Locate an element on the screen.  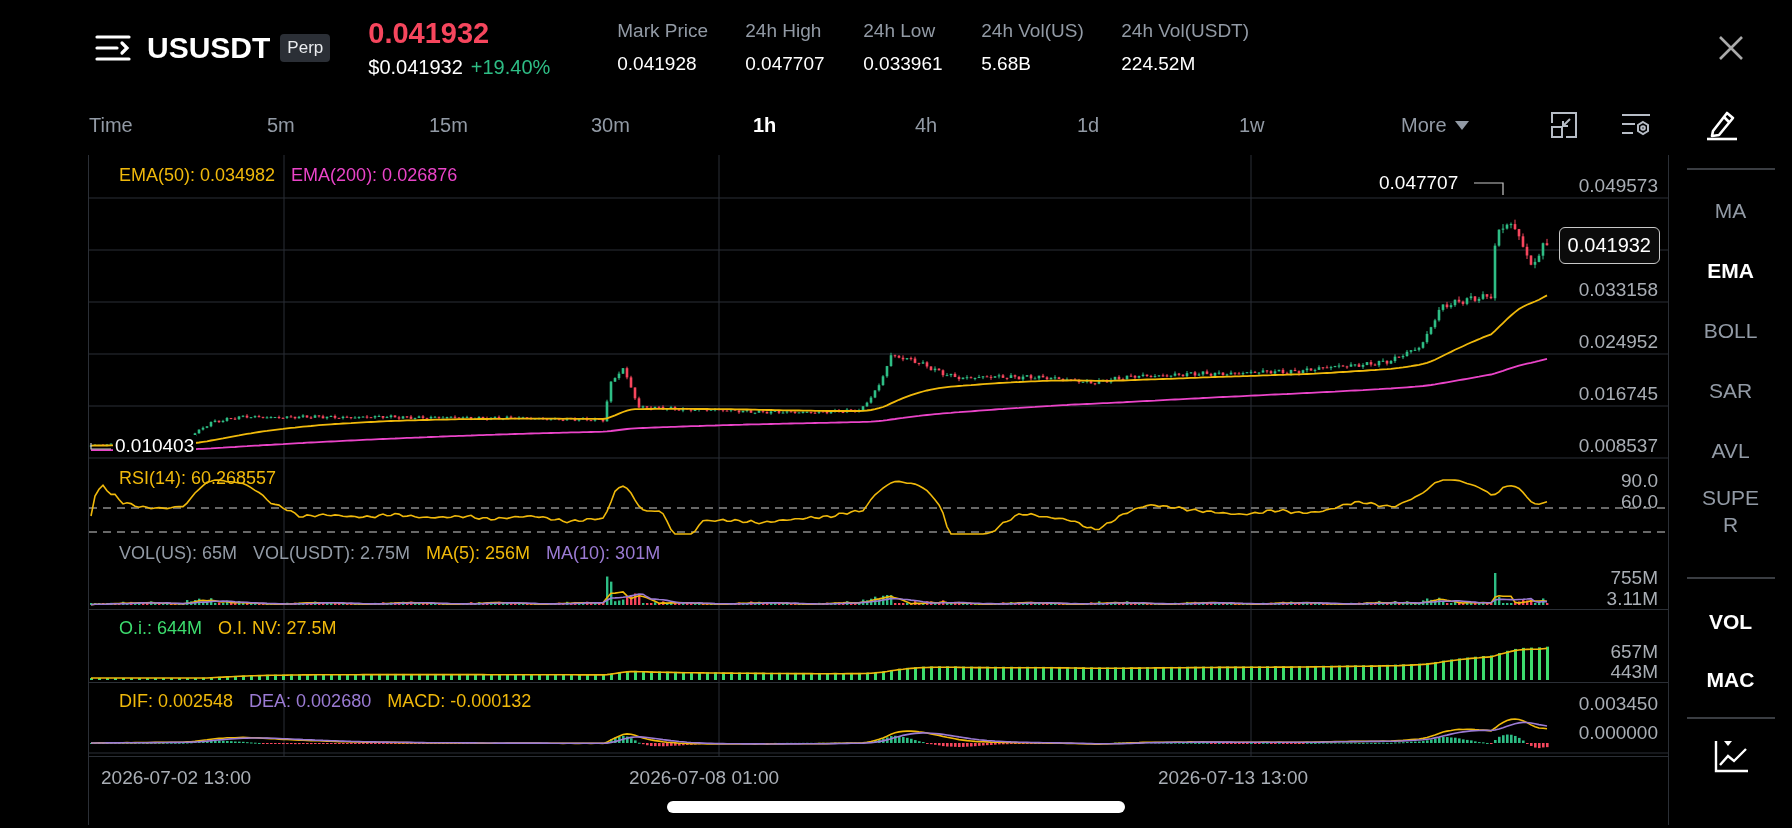
menu-icon is located at coordinates (113, 47).